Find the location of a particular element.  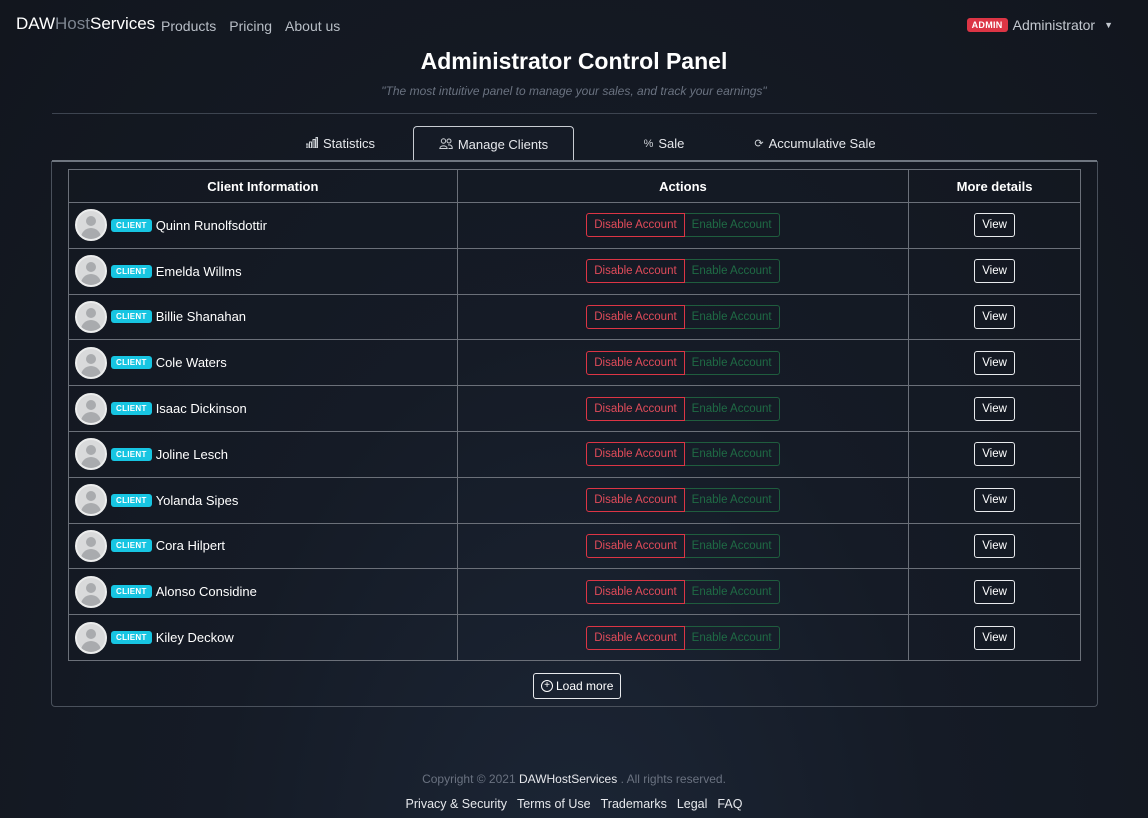

tab-label: Statistics is located at coordinates (348, 143).